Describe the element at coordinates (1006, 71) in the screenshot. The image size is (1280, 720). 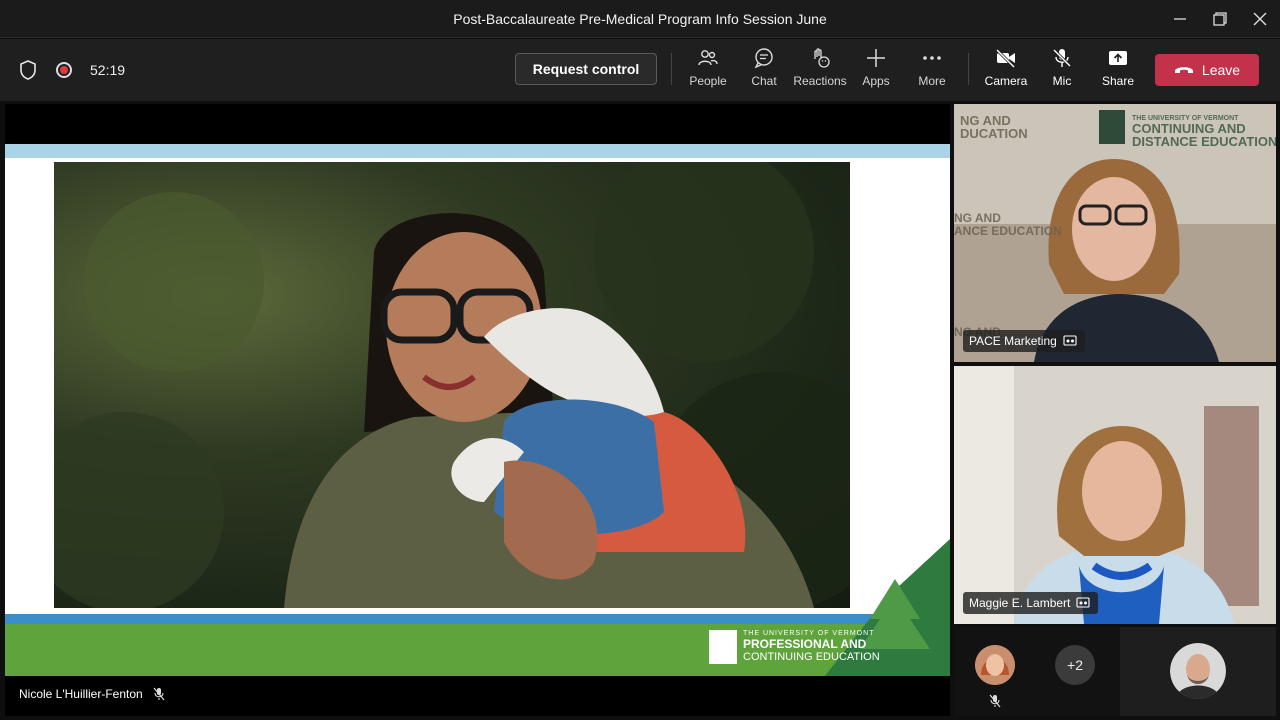
I see `camera-button: Camera` at that location.